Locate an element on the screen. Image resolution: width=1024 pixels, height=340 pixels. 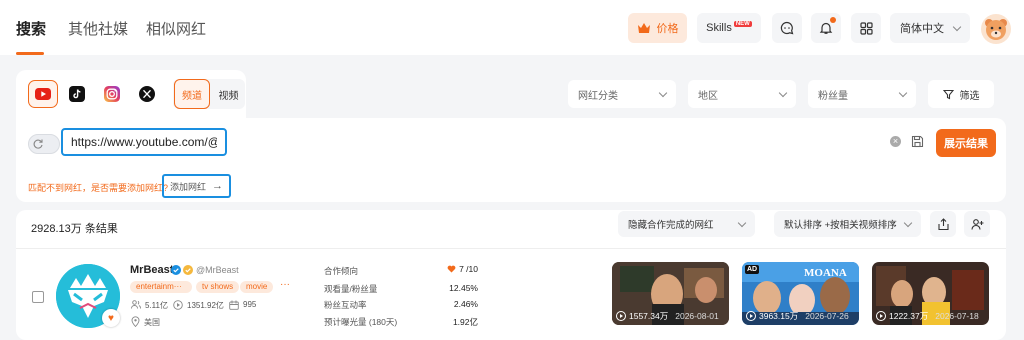
favorite-button: ♥ is located at coordinates (111, 318).